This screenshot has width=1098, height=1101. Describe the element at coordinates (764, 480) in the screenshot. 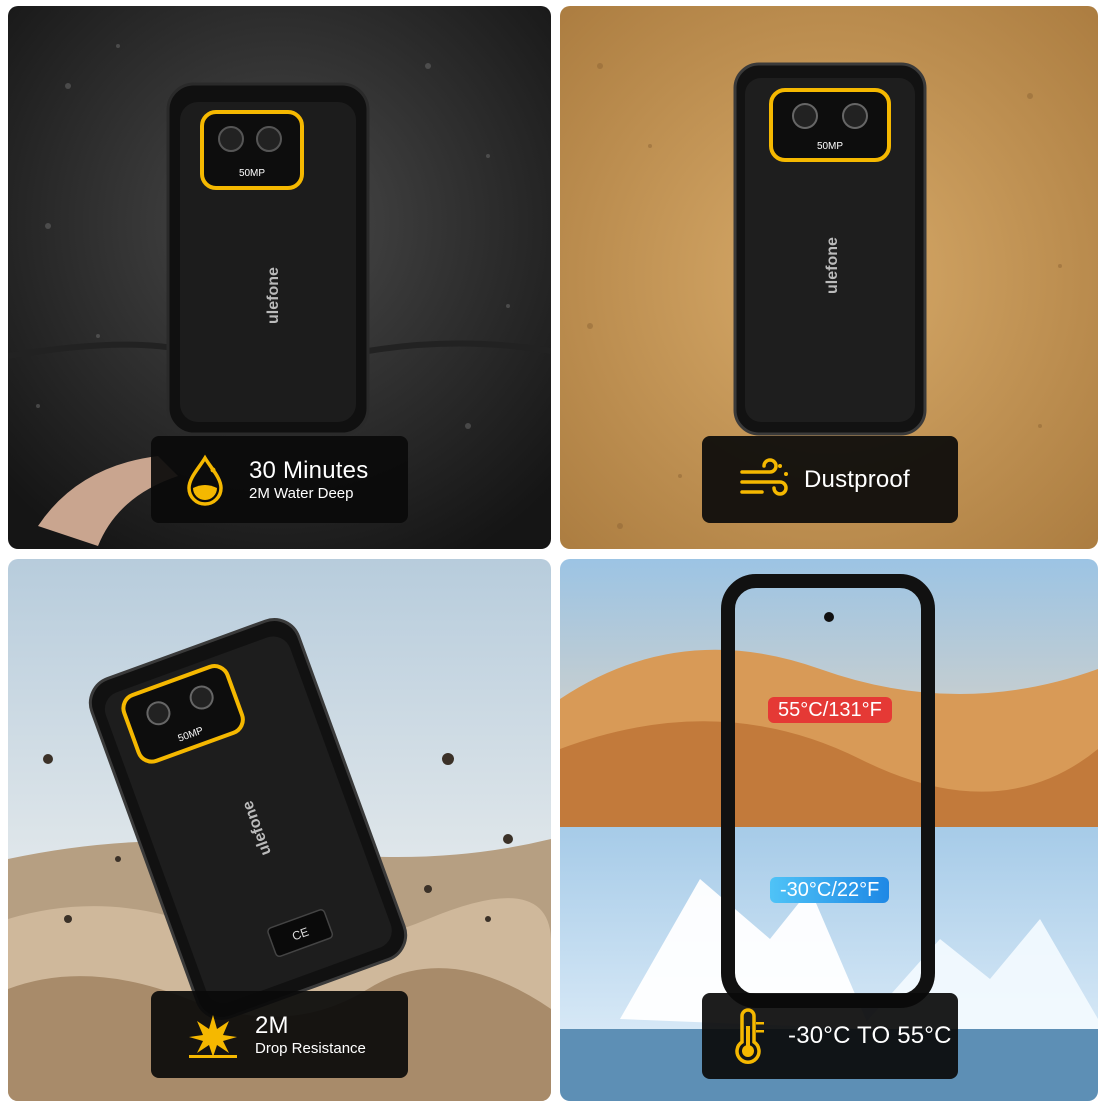

I see `wind-dust-icon` at that location.